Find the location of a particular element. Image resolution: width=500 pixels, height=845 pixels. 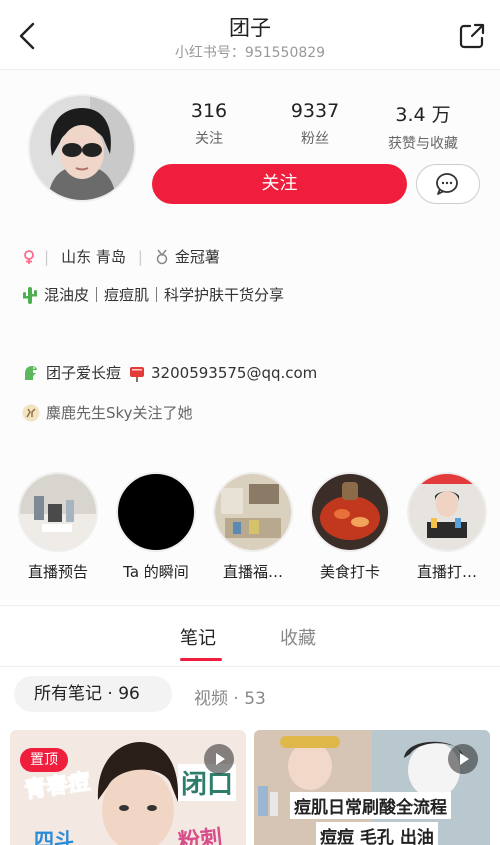

avatar is located at coordinates (82, 148).